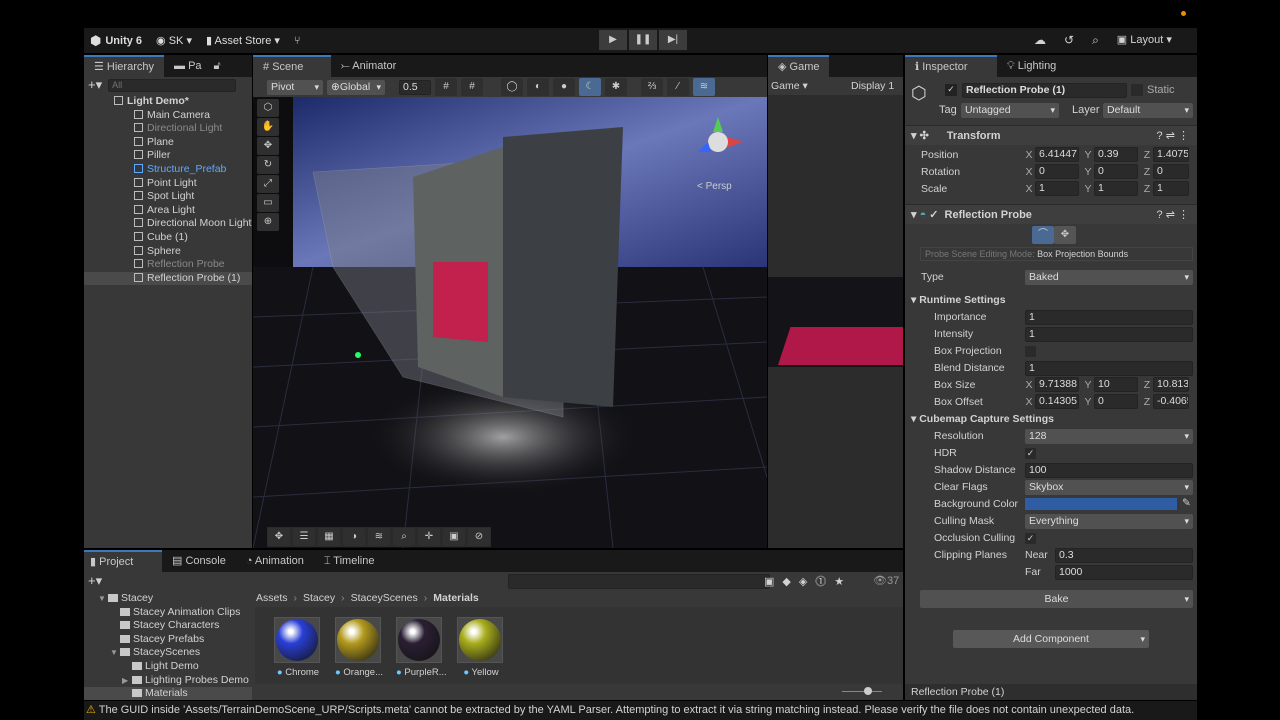 This screenshot has width=1280, height=720. Describe the element at coordinates (446, 87) in the screenshot. I see `grid-snap-icon: #` at that location.